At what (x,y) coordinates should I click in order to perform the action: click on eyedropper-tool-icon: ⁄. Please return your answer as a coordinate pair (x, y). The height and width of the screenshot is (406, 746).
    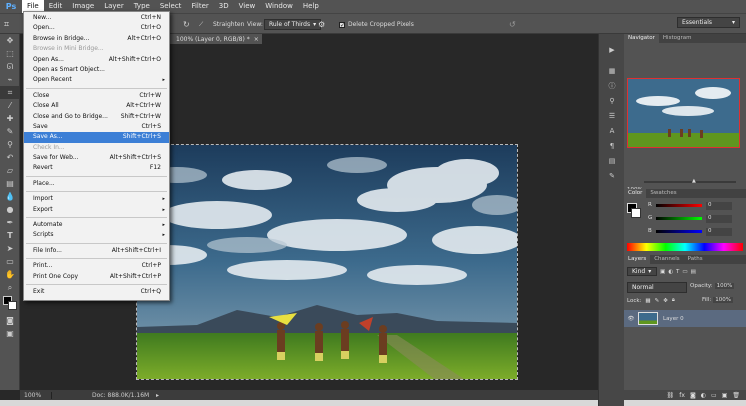
    Looking at the image, I should click on (10, 105).